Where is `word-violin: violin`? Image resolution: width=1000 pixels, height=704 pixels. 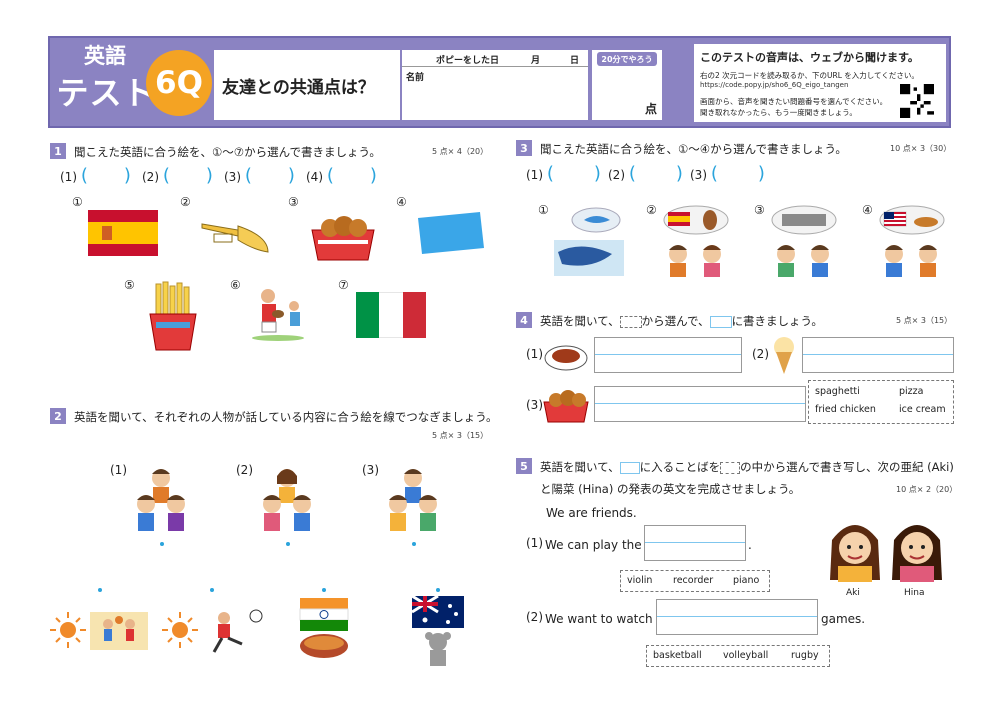 word-violin: violin is located at coordinates (640, 580).